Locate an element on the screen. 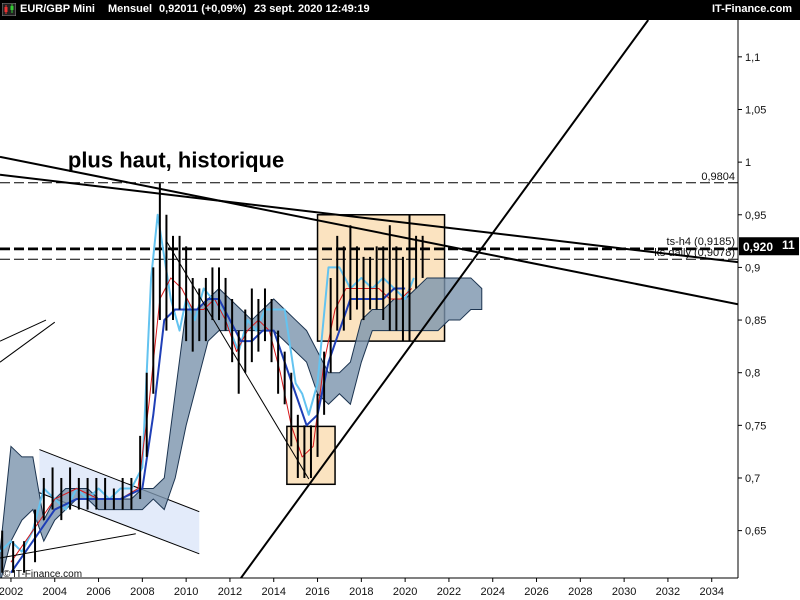  x-tick-label-8: 2018 is located at coordinates (361, 592).